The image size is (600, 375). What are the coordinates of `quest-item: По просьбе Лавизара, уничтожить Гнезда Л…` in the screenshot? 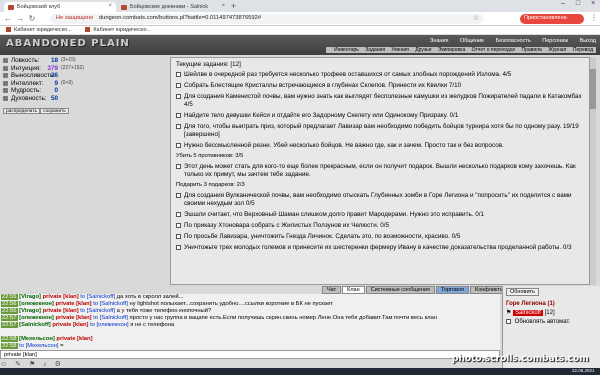 It's located at (380, 237).